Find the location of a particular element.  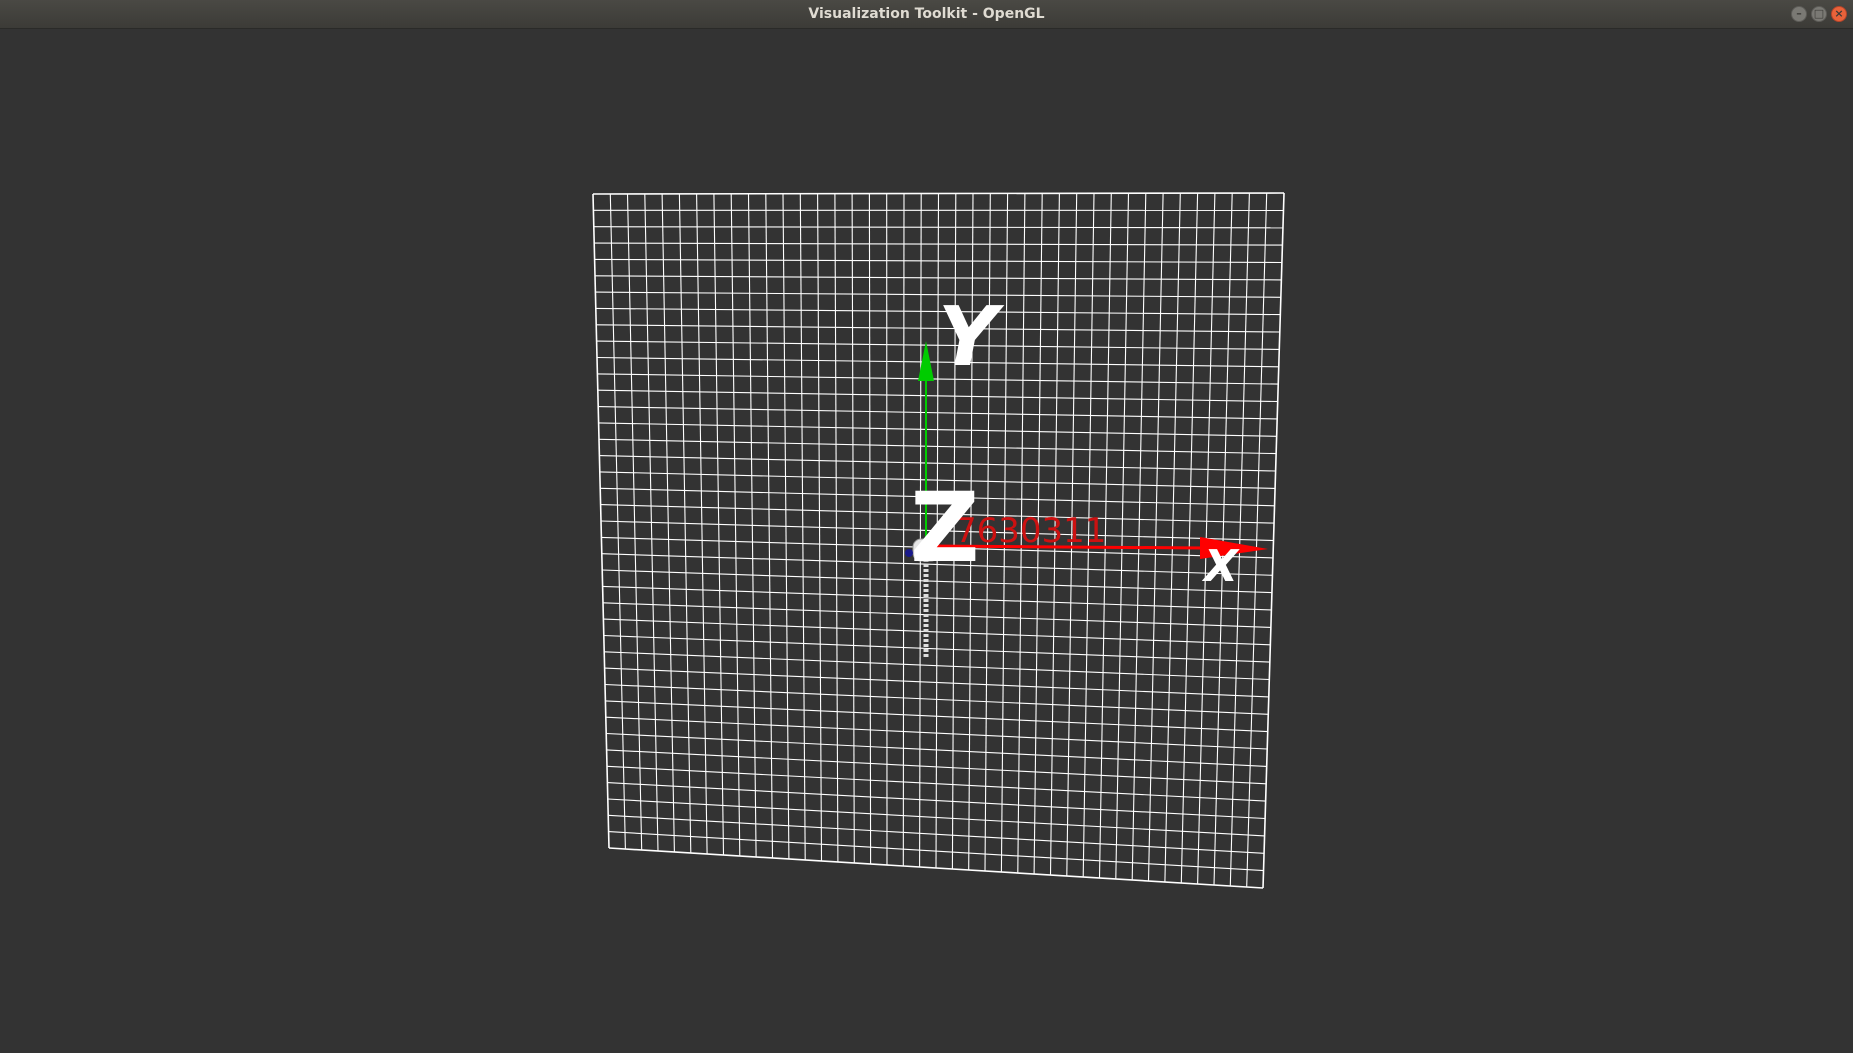

z-axis-label: Z is located at coordinates (945, 528).